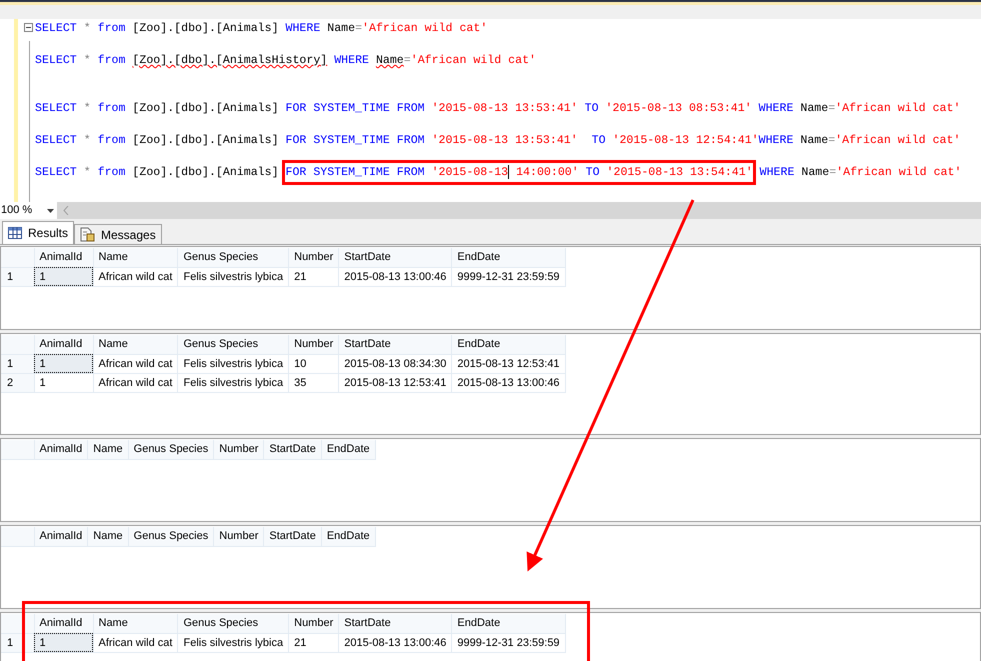 The width and height of the screenshot is (981, 661). I want to click on zoom-dropdown: 100 %, so click(28, 210).